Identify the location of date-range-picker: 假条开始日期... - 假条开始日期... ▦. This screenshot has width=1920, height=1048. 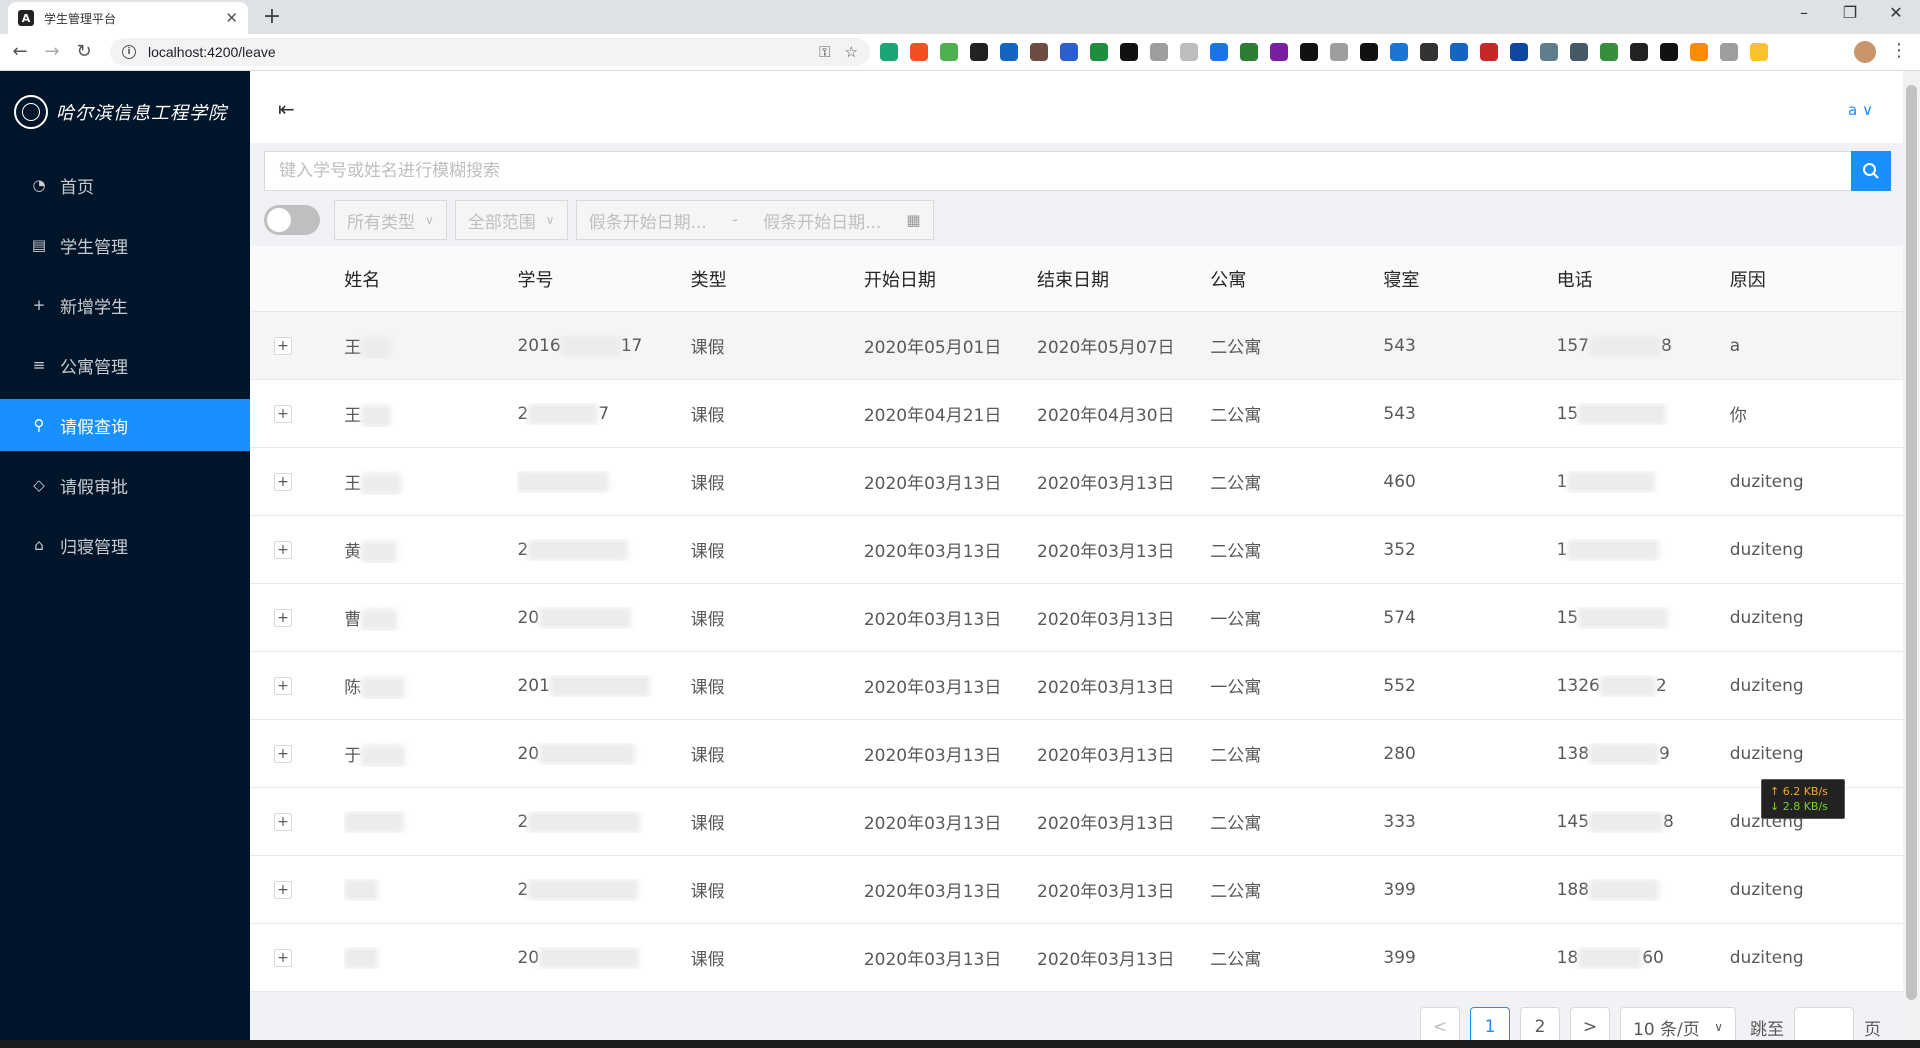
(754, 220).